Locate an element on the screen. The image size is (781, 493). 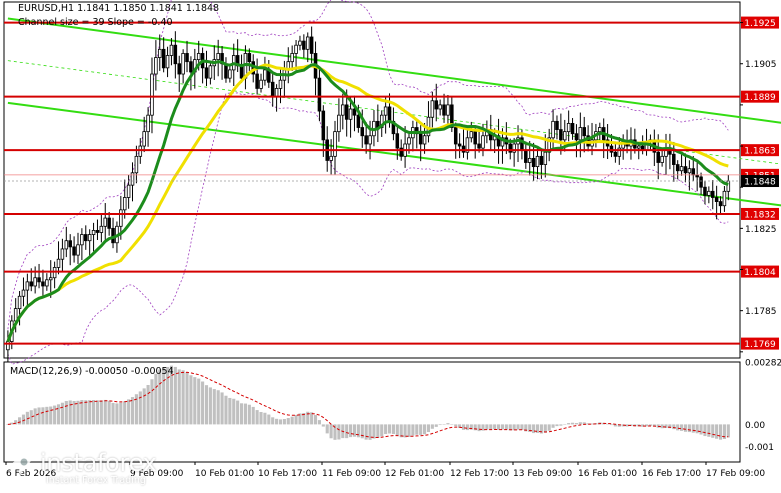
ohlc-label: EURUSD,H1 1.1841 1.1850 1.1841 1.1848 is located at coordinates (119, 8).